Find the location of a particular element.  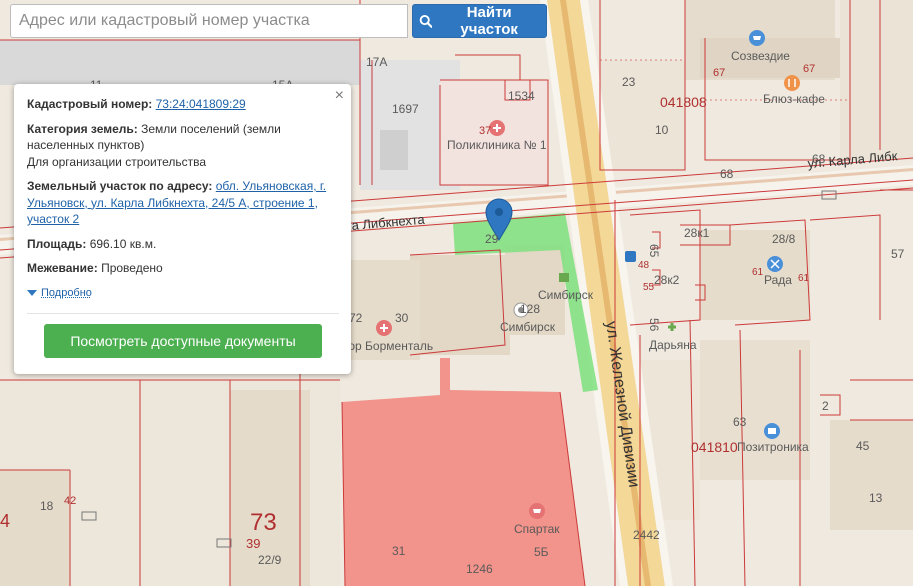

block-number: 041808 is located at coordinates (683, 102).